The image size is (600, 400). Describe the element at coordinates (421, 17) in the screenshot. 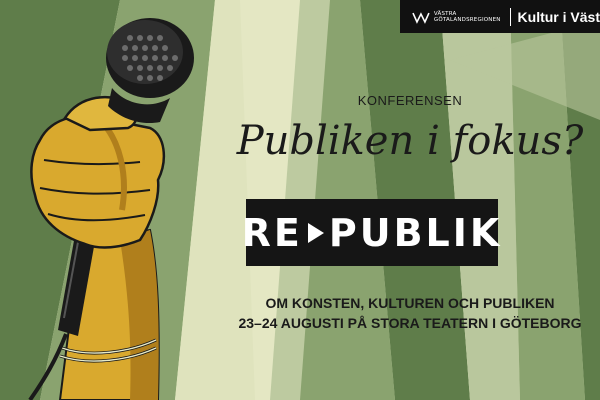

I see `region-logo-icon` at that location.